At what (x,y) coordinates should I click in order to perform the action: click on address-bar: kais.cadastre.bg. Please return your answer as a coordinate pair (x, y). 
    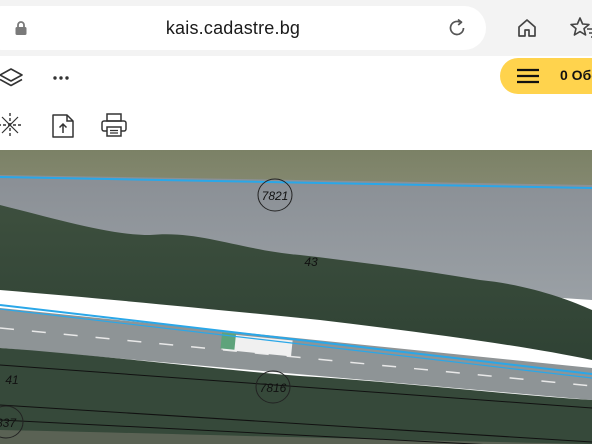
    Looking at the image, I should click on (243, 28).